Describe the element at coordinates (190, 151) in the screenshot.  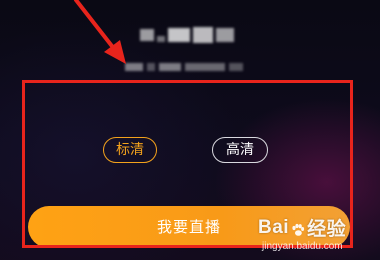
I see `quality-selector: 标清 高清` at that location.